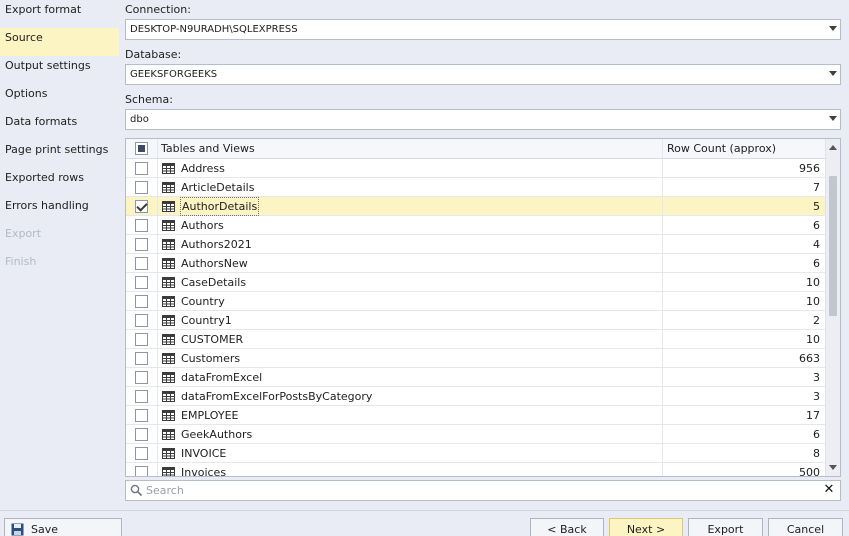 This screenshot has width=849, height=536. Describe the element at coordinates (158, 9) in the screenshot. I see `connection-label: Connection:` at that location.